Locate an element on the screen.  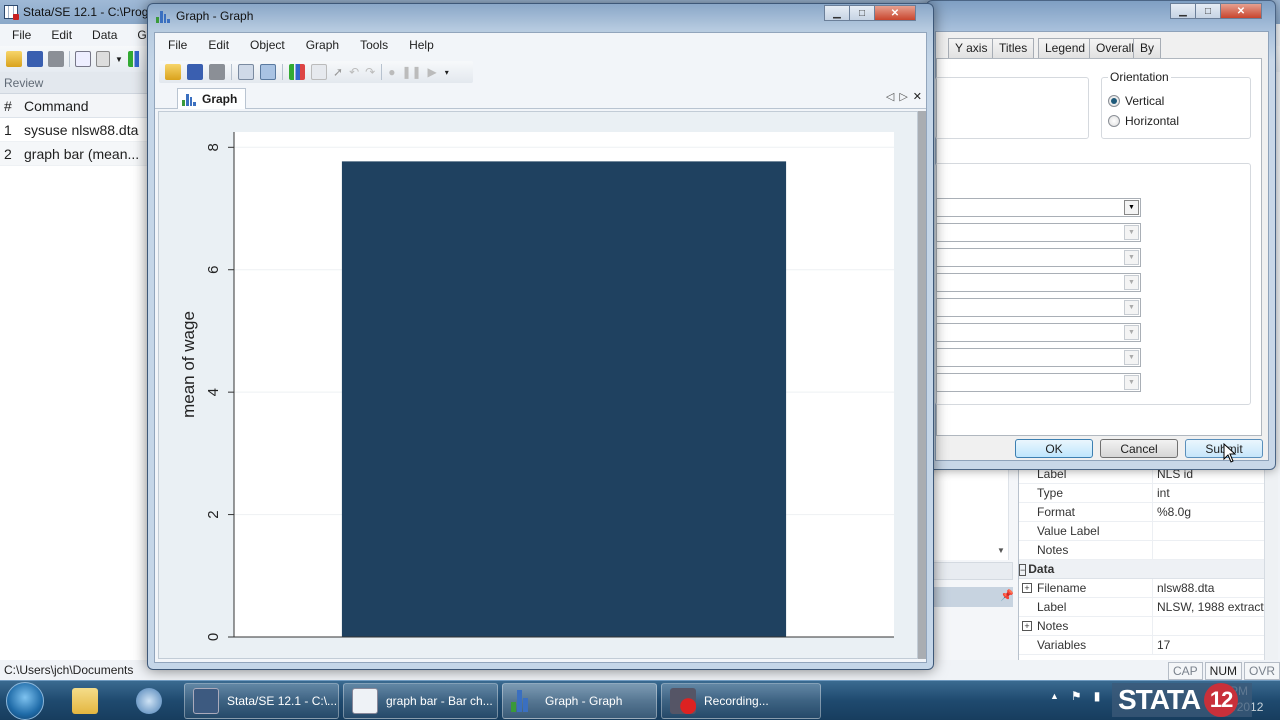
property-row: Type int is located at coordinates (1141, 493).